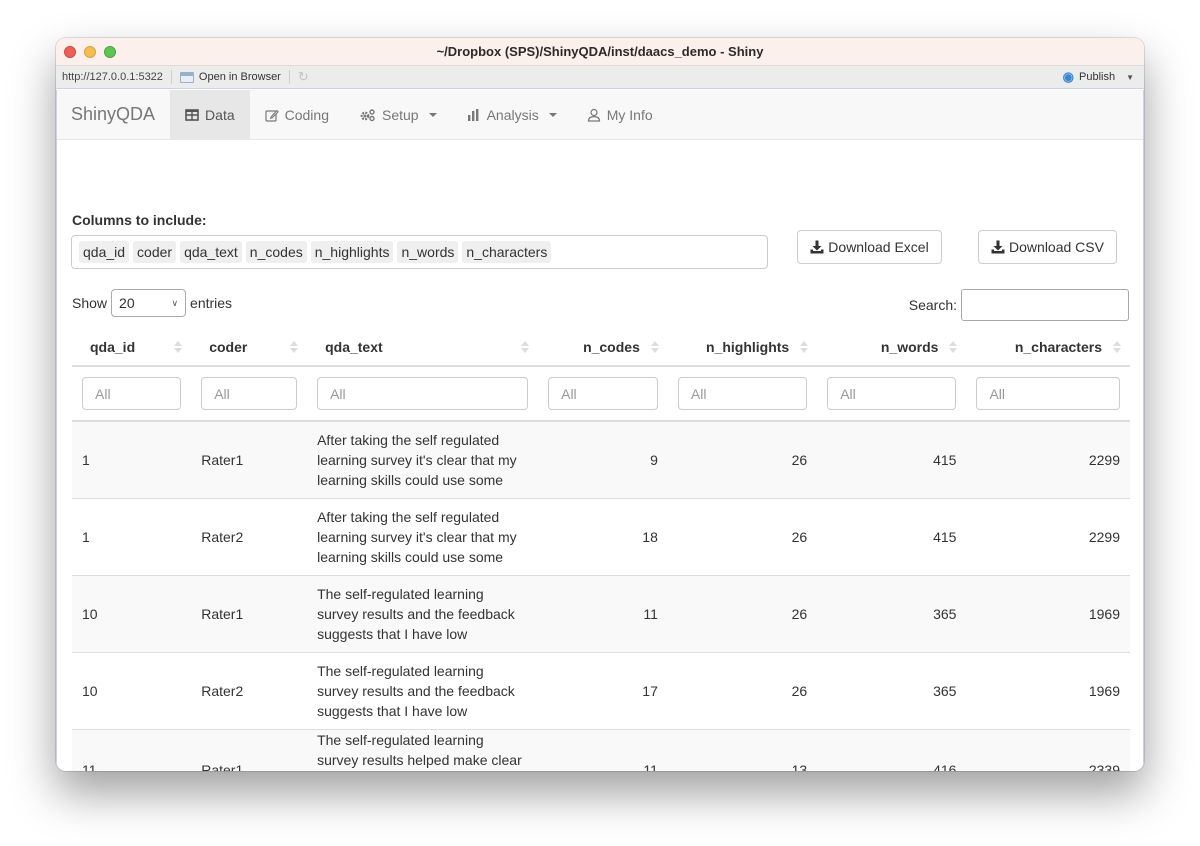 Image resolution: width=1200 pixels, height=846 pixels. I want to click on download-csv-label: Download CSV, so click(1056, 247).